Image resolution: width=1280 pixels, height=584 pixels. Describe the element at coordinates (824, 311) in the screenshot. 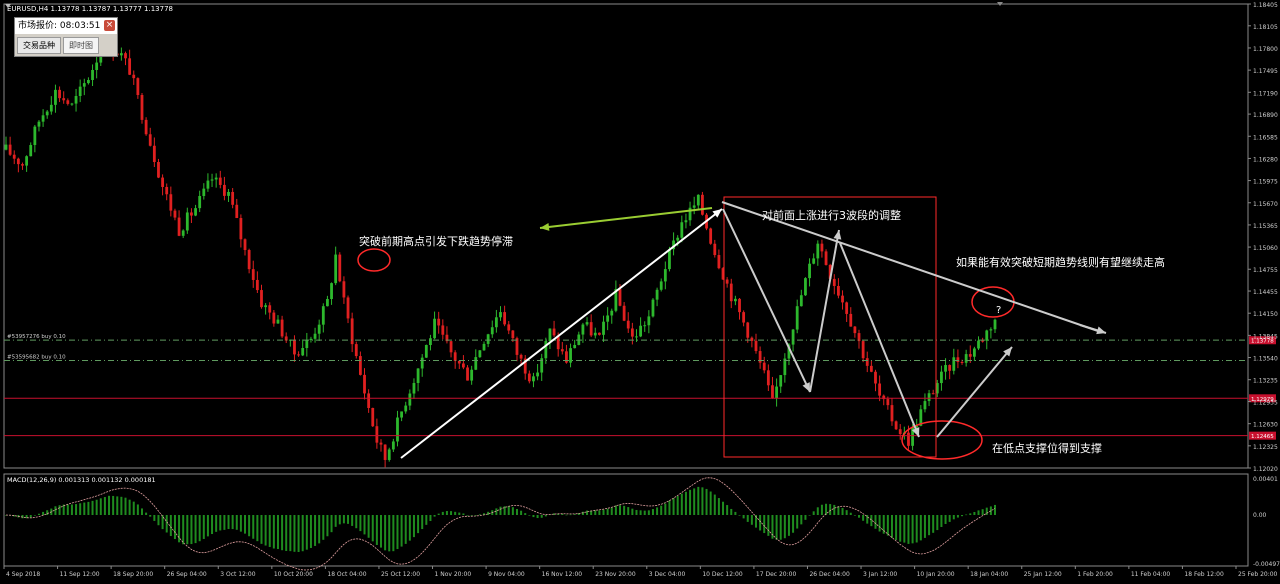

I see `wave-b-arrow` at that location.